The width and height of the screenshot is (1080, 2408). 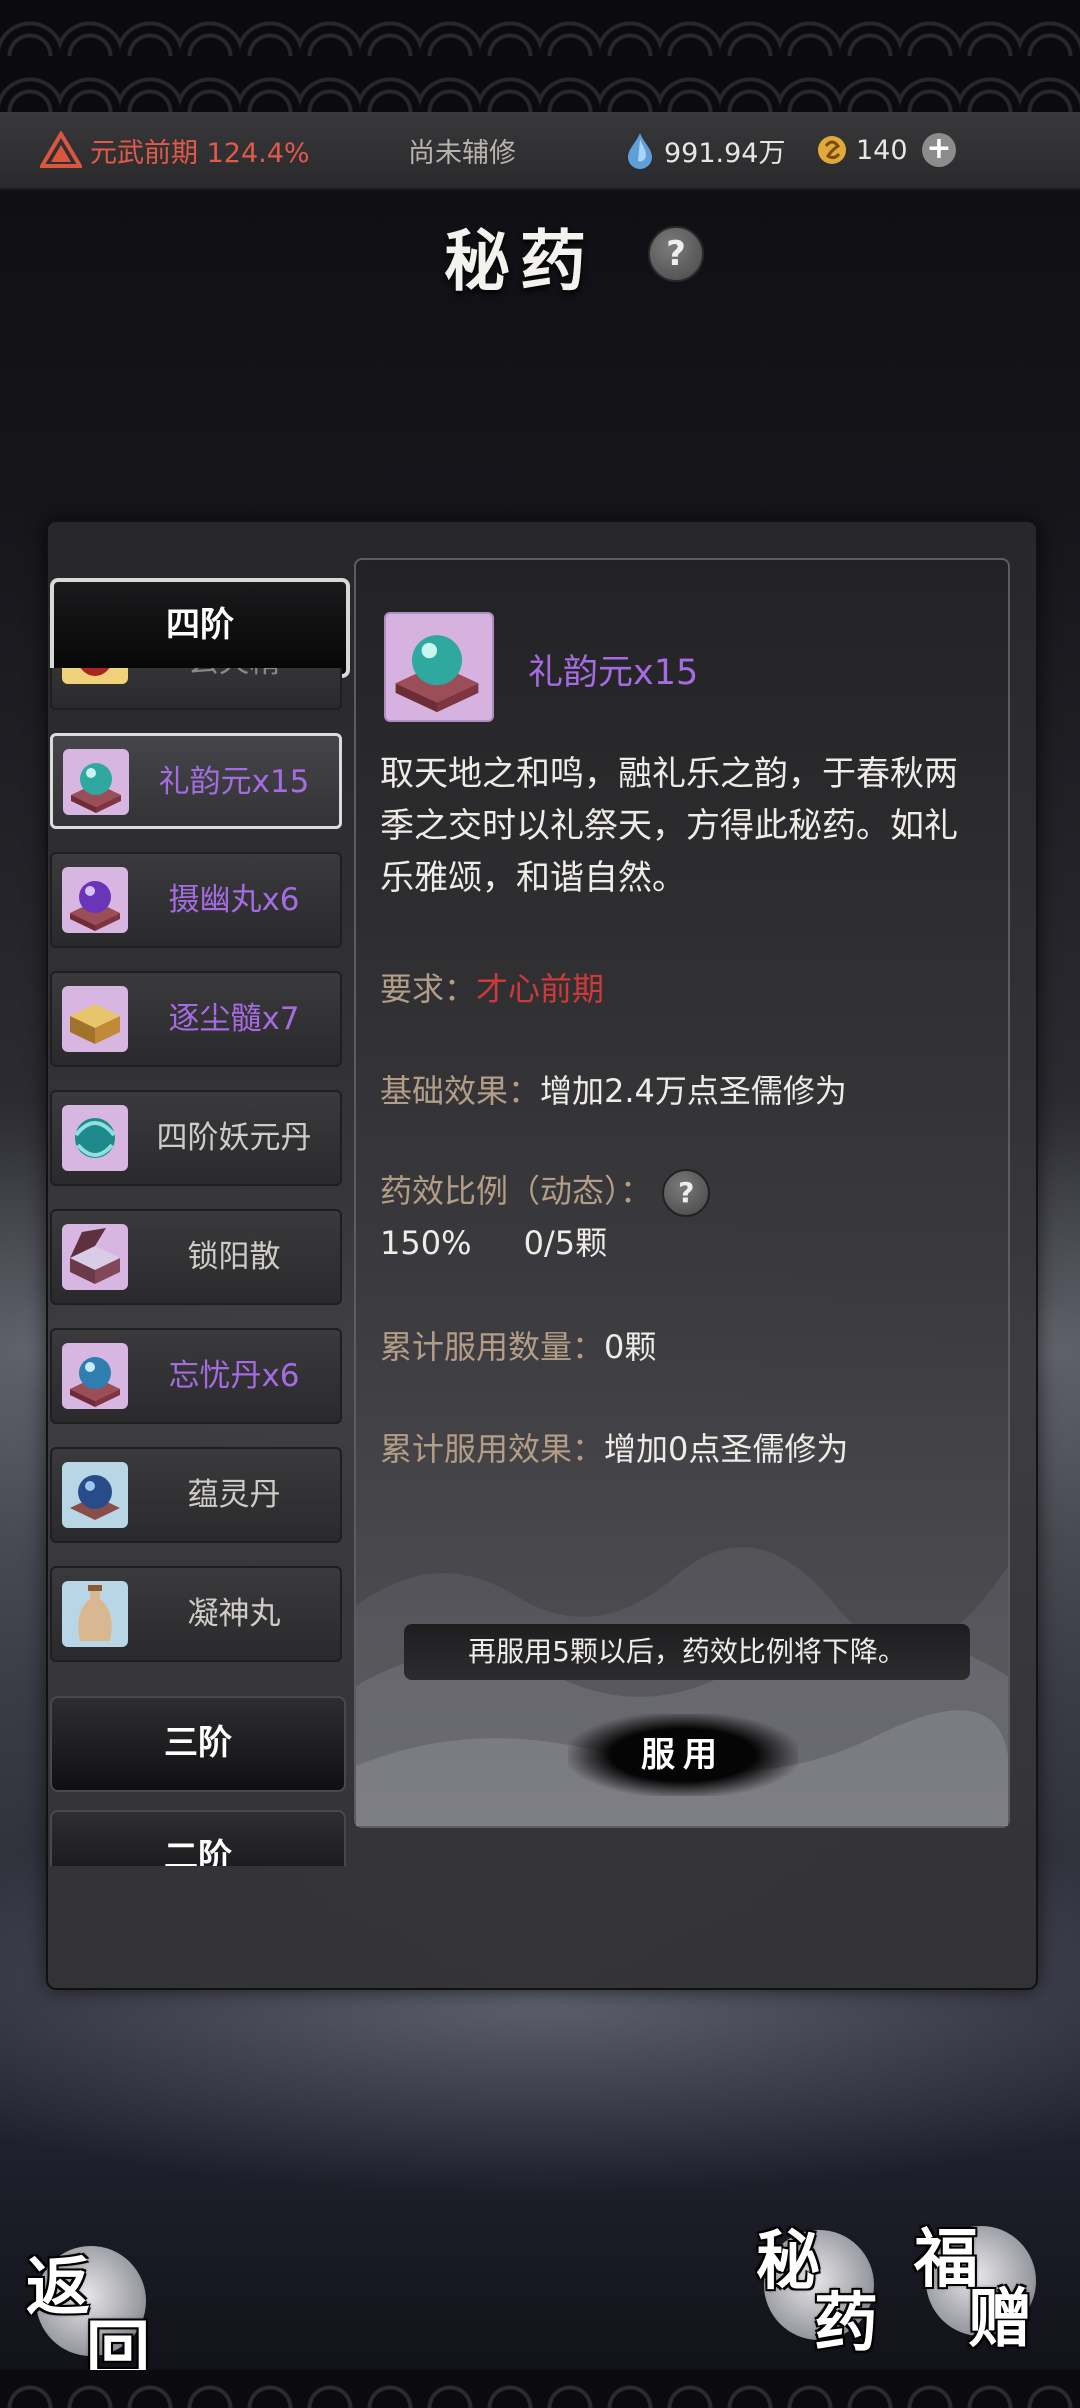 What do you see at coordinates (200, 153) in the screenshot?
I see `realm-text: 元武前期 124.4%` at bounding box center [200, 153].